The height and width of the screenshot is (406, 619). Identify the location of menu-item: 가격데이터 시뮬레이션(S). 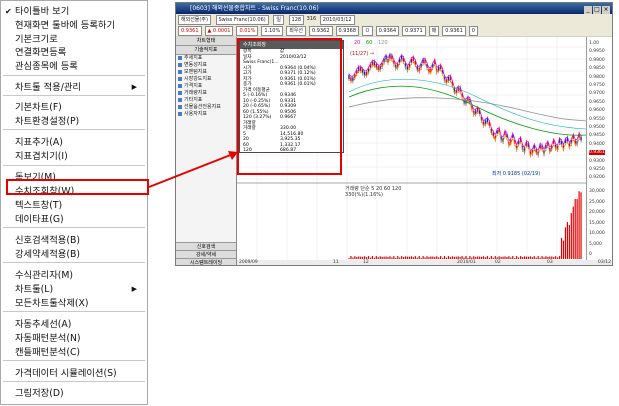
(79, 373).